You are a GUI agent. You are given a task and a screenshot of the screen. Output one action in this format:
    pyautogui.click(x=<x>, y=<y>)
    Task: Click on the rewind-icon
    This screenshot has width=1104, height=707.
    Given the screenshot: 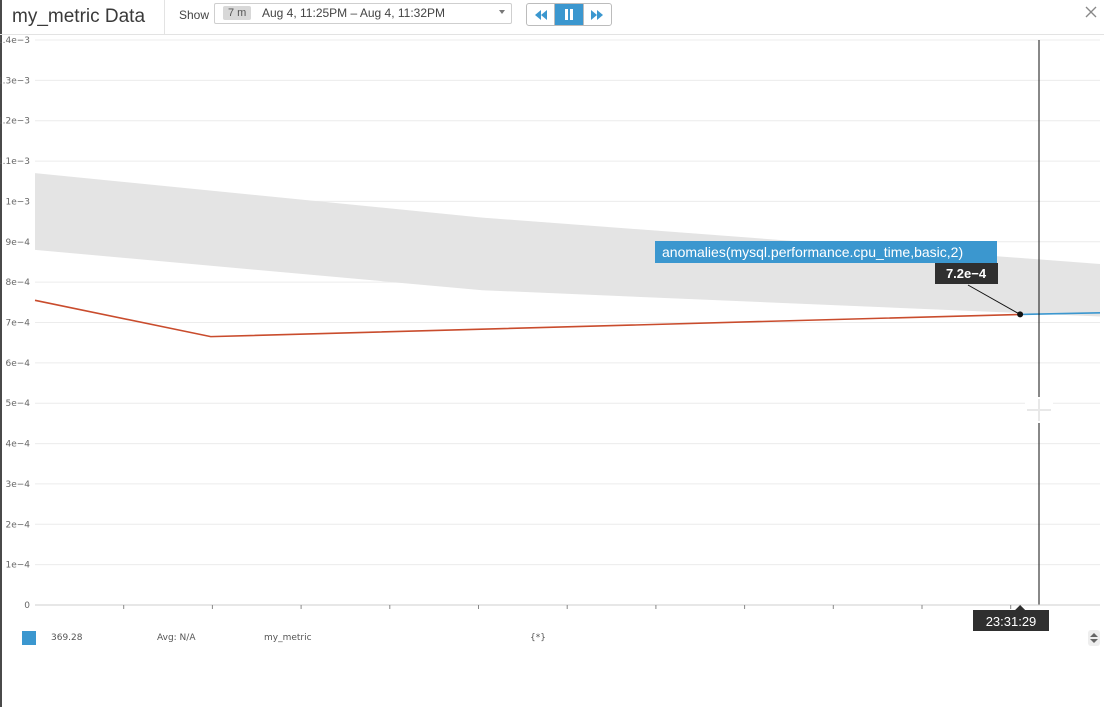 What is the action you would take?
    pyautogui.click(x=540, y=14)
    